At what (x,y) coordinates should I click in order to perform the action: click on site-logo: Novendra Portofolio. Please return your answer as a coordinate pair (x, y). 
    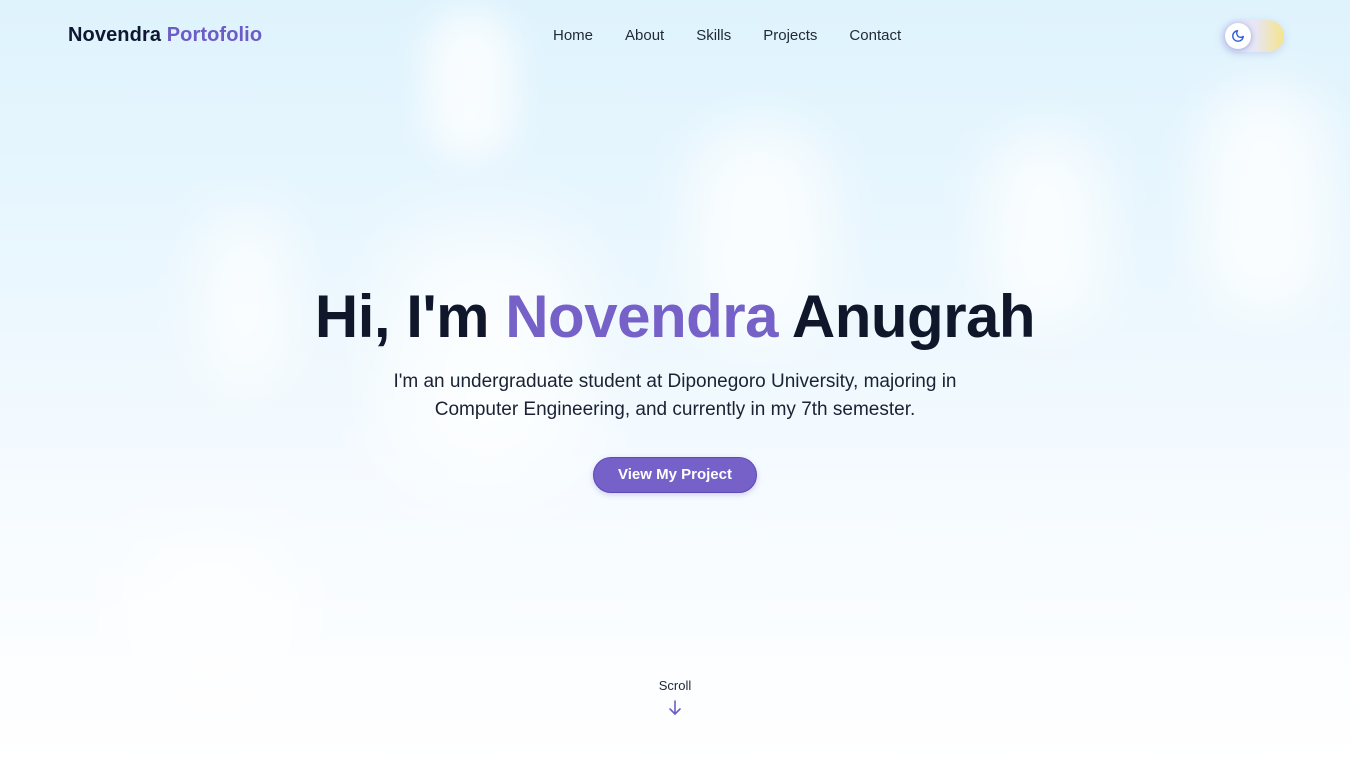
    Looking at the image, I should click on (165, 35).